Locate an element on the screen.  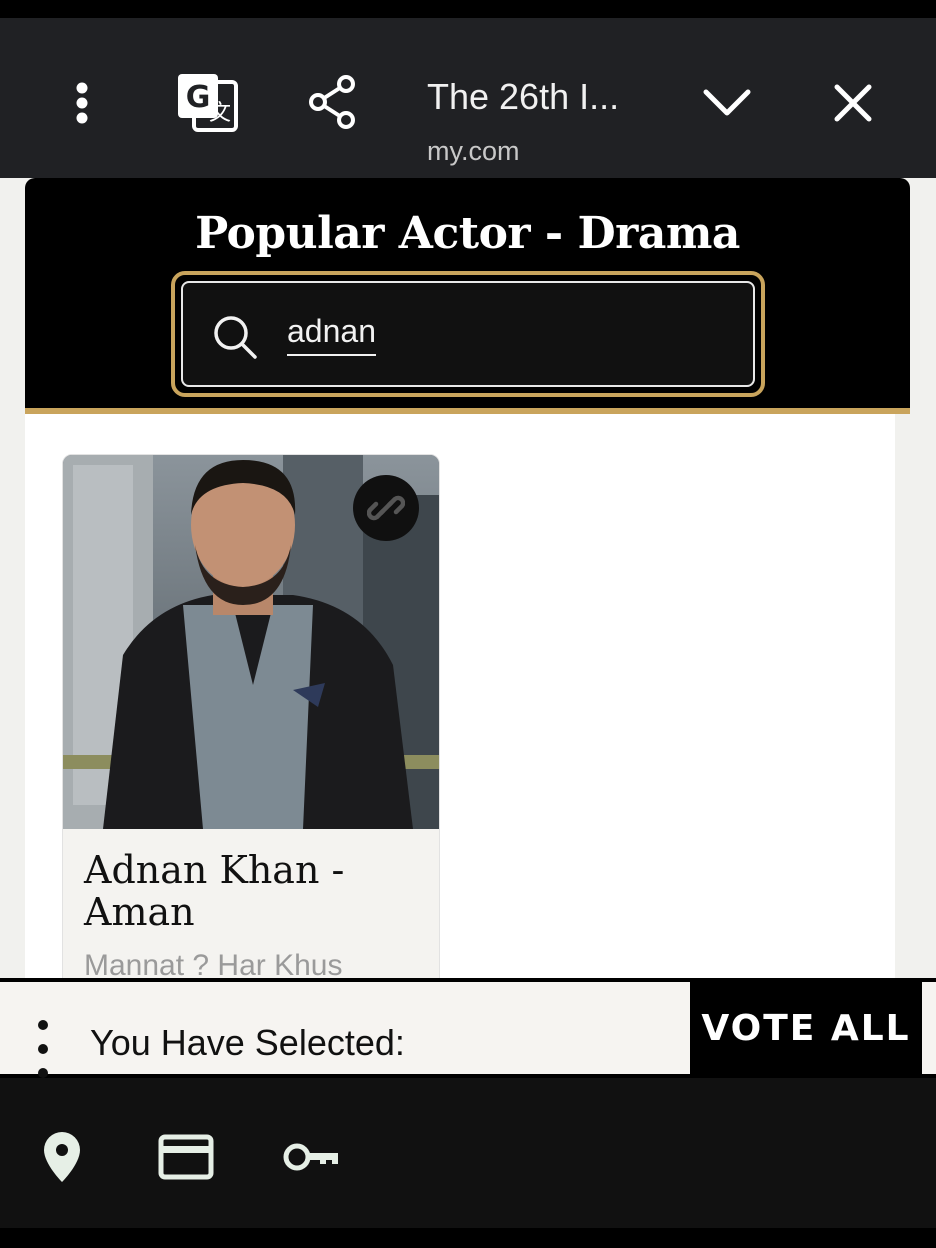
link-icon is located at coordinates (386, 508).